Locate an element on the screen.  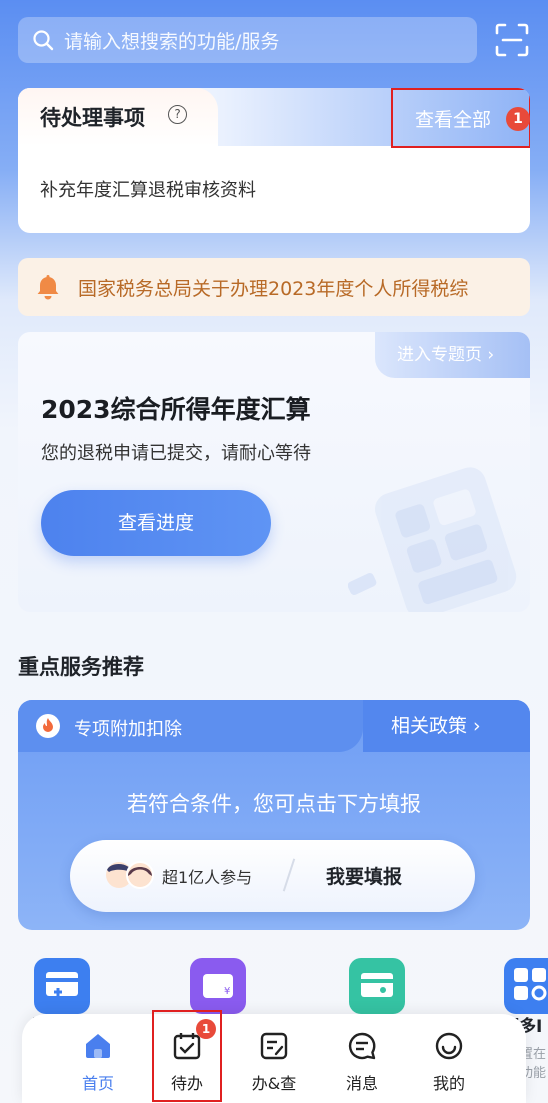
search-placeholder: 请输入想搜索的功能/服务 is located at coordinates (172, 41).